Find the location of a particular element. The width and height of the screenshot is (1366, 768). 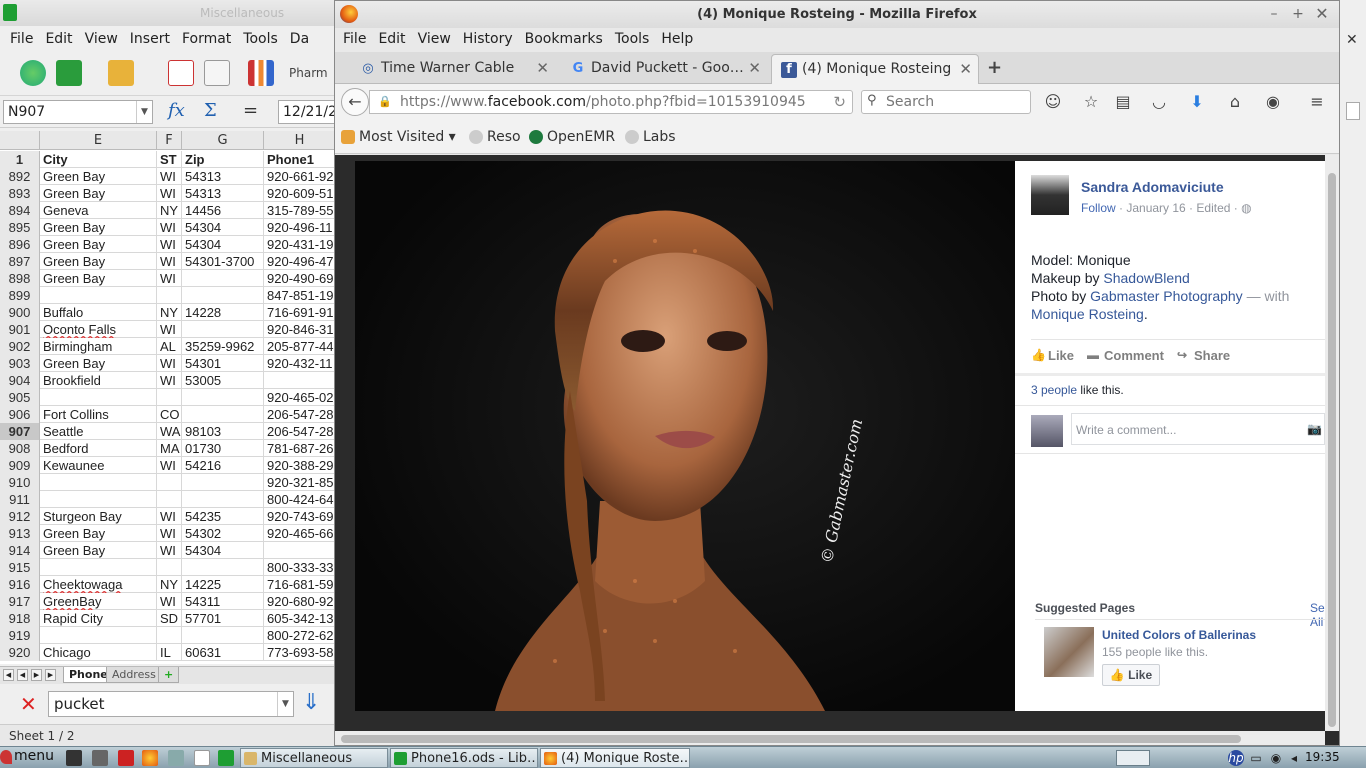

cell-zip: 54313 is located at coordinates (223, 193).